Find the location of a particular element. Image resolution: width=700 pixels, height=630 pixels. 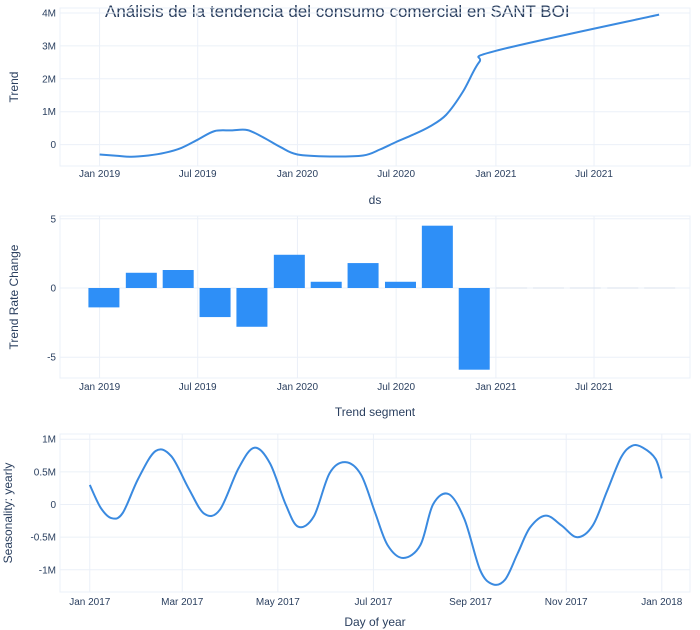

x-tick-label: May 2017 is located at coordinates (278, 602).